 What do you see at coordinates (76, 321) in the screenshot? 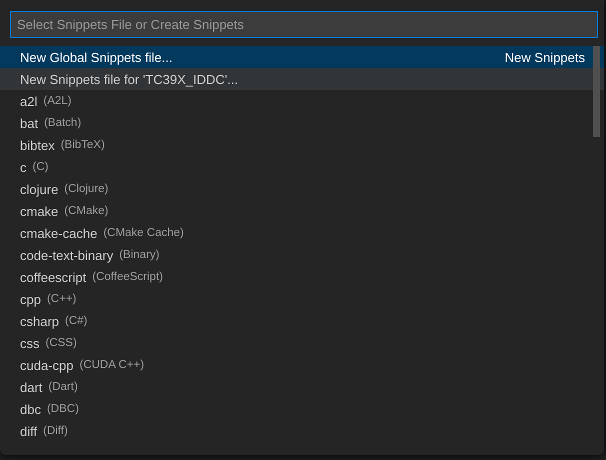
I see `item-description: (C#)` at bounding box center [76, 321].